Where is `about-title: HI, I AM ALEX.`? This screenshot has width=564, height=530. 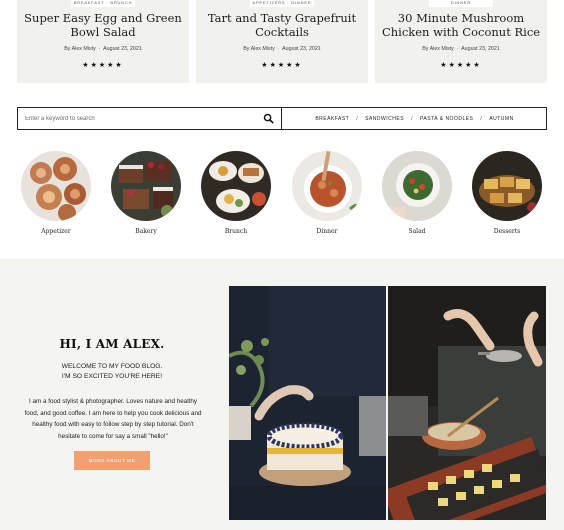
about-title: HI, I AM ALEX. is located at coordinates (112, 344).